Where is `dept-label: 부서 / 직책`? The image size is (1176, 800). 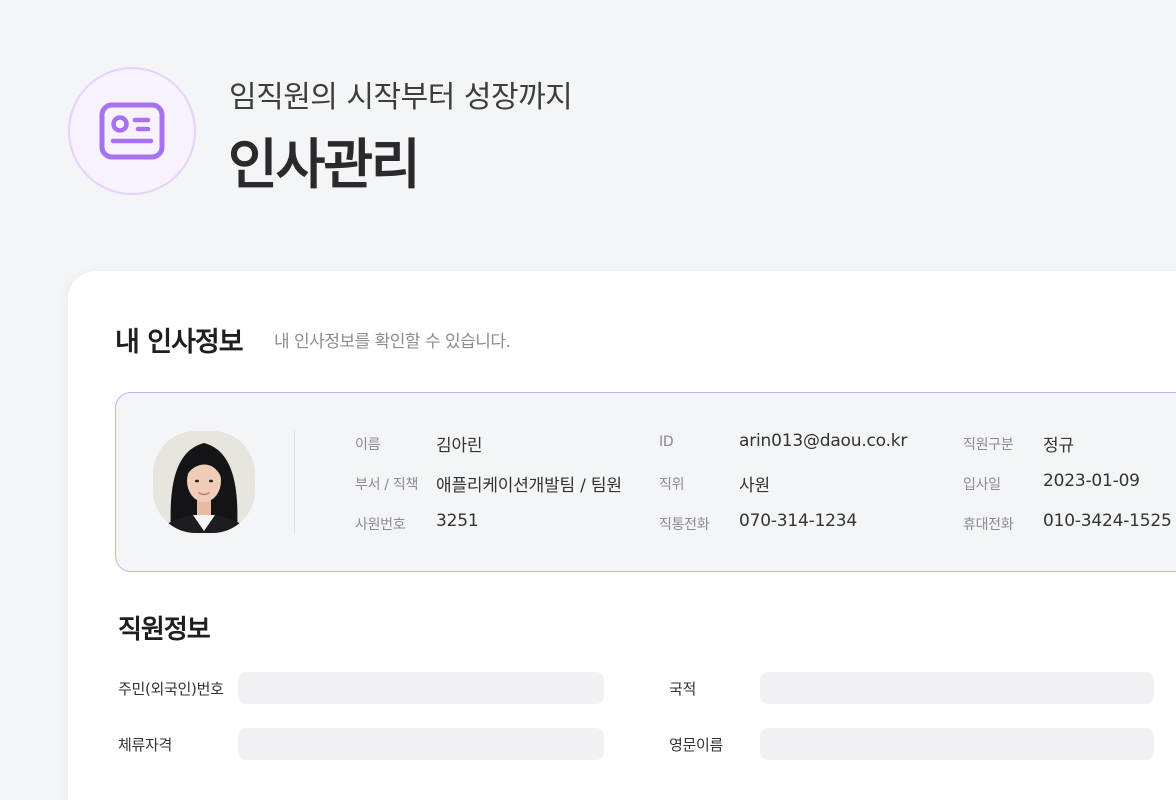 dept-label: 부서 / 직책 is located at coordinates (387, 485).